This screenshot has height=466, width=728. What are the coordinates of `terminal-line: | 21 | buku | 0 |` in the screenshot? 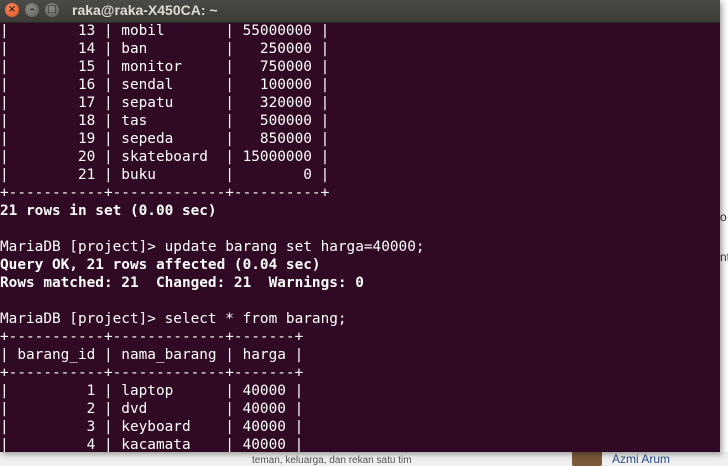 It's located at (165, 175).